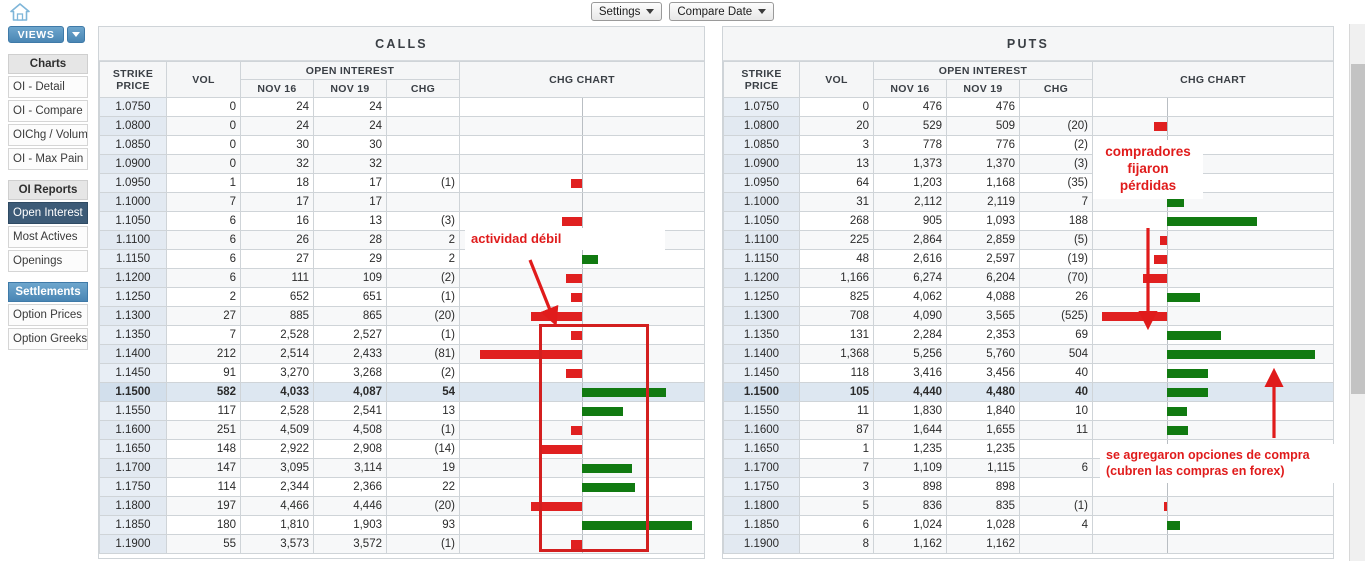 Image resolution: width=1365 pixels, height=561 pixels. What do you see at coordinates (983, 316) in the screenshot?
I see `cell-oi-date2: 3,565` at bounding box center [983, 316].